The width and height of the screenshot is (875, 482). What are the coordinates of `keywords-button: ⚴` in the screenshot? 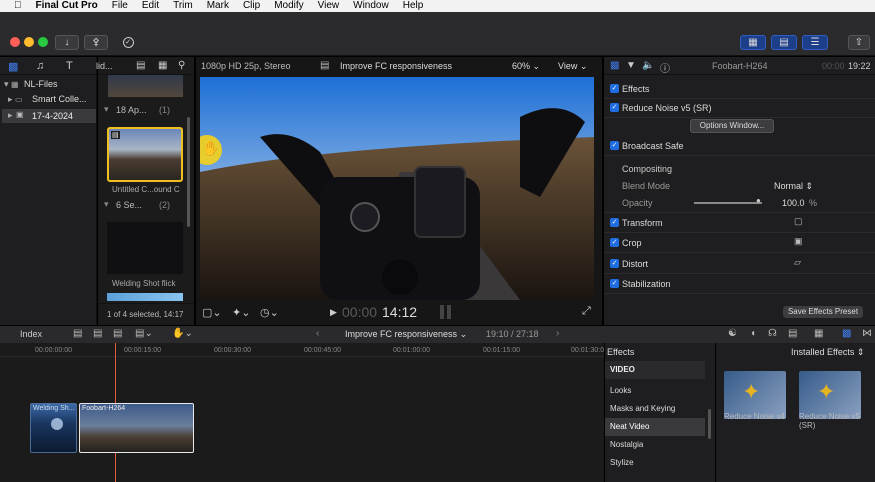 It's located at (96, 42).